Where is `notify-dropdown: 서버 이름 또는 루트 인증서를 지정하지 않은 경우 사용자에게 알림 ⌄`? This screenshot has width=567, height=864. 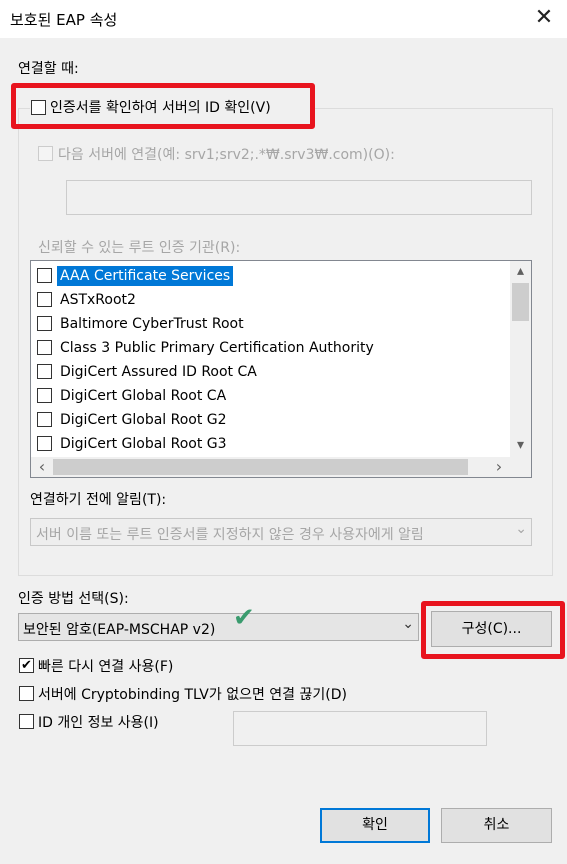
notify-dropdown: 서버 이름 또는 루트 인증서를 지정하지 않은 경우 사용자에게 알림 ⌄ is located at coordinates (281, 532).